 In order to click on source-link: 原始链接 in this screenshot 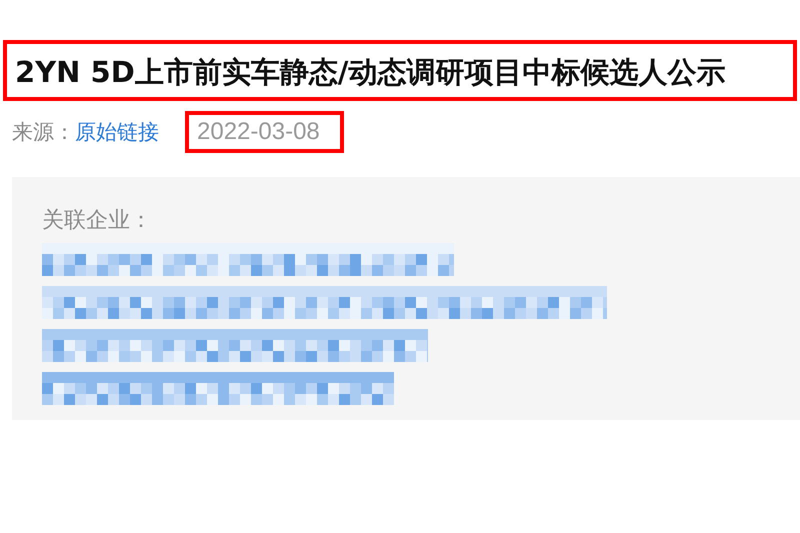, I will do `click(117, 132)`.